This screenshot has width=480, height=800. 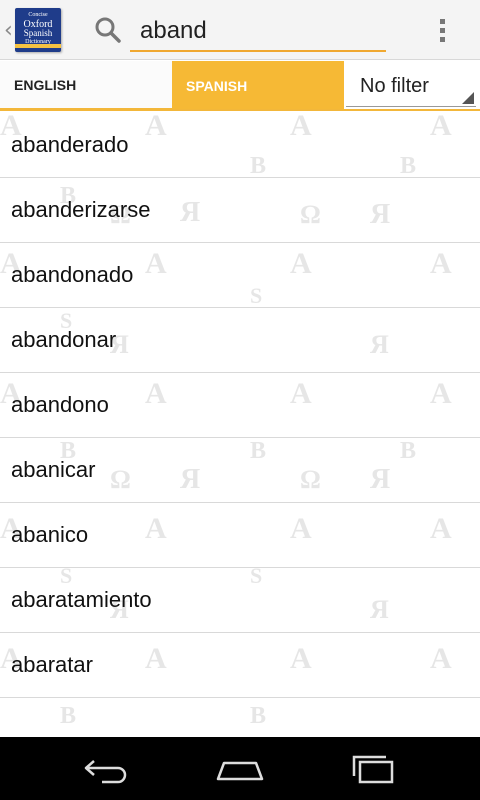 What do you see at coordinates (72, 274) in the screenshot?
I see `word-label: abandonado` at bounding box center [72, 274].